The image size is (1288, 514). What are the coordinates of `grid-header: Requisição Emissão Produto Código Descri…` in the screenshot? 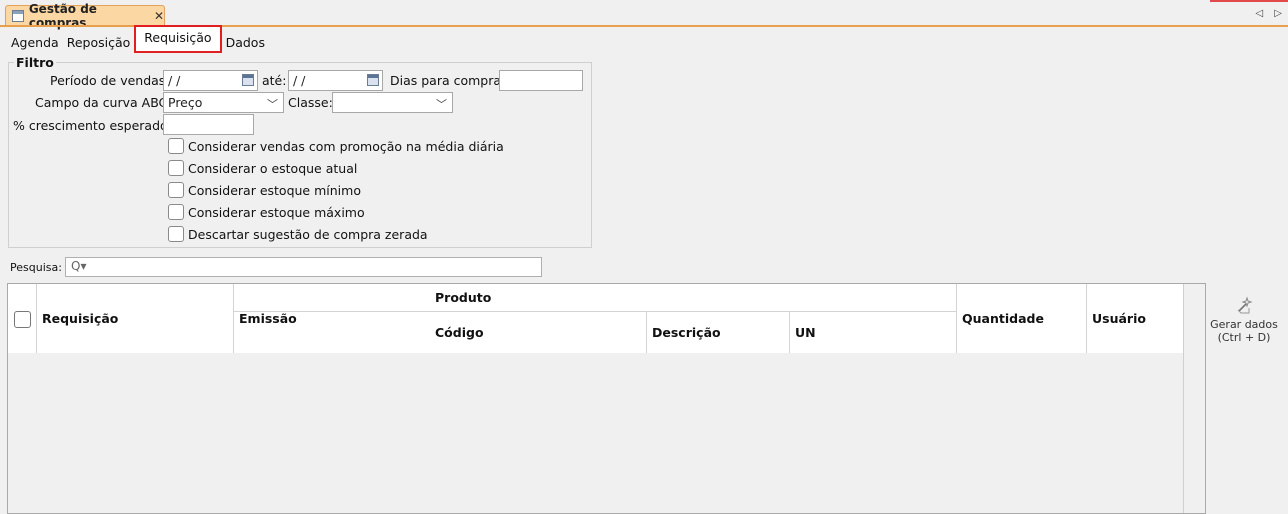 It's located at (595, 318).